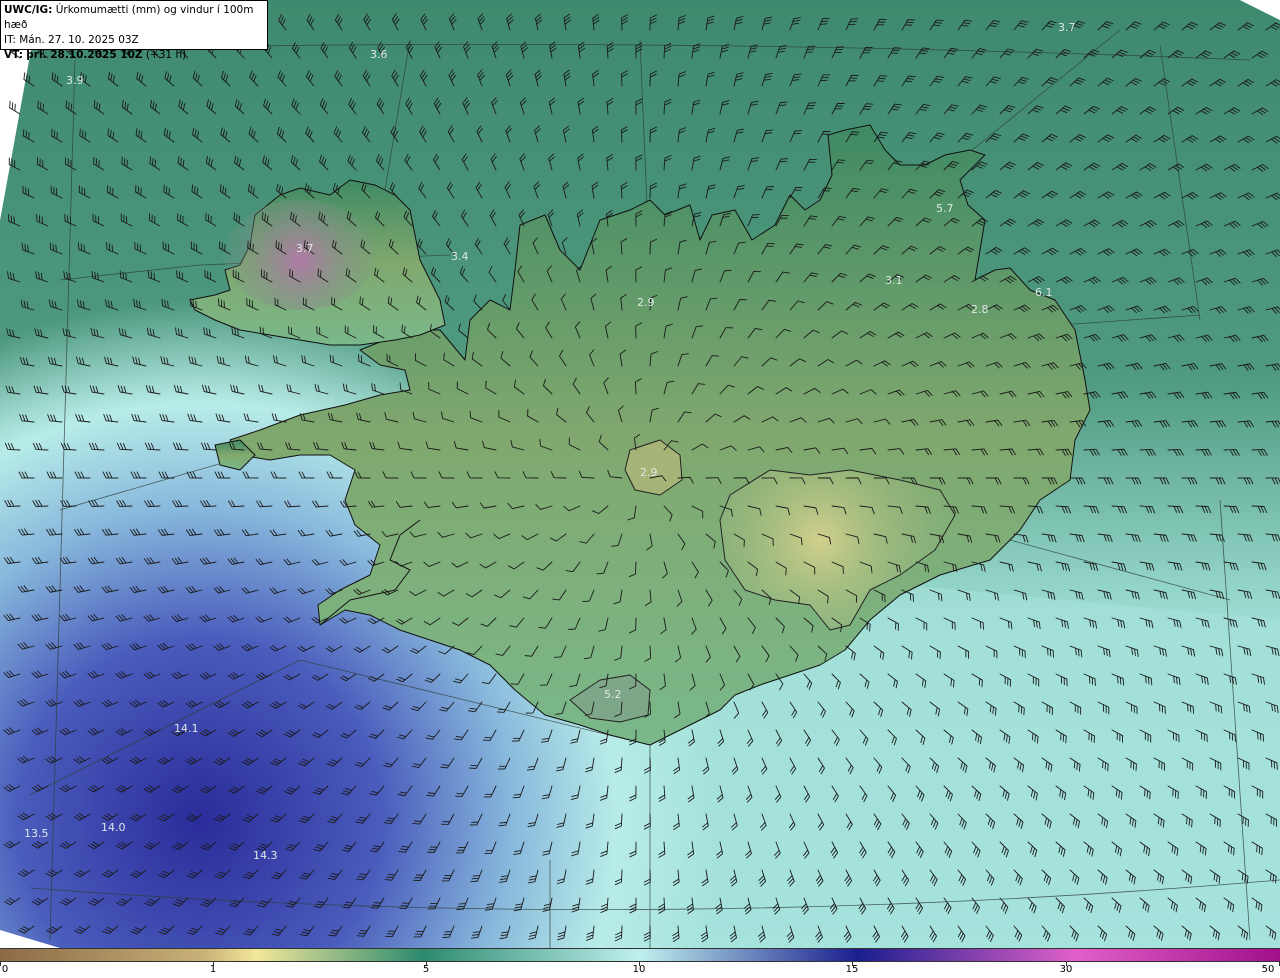 This screenshot has width=1280, height=978. Describe the element at coordinates (113, 827) in the screenshot. I see `point-value: 14.0` at that location.